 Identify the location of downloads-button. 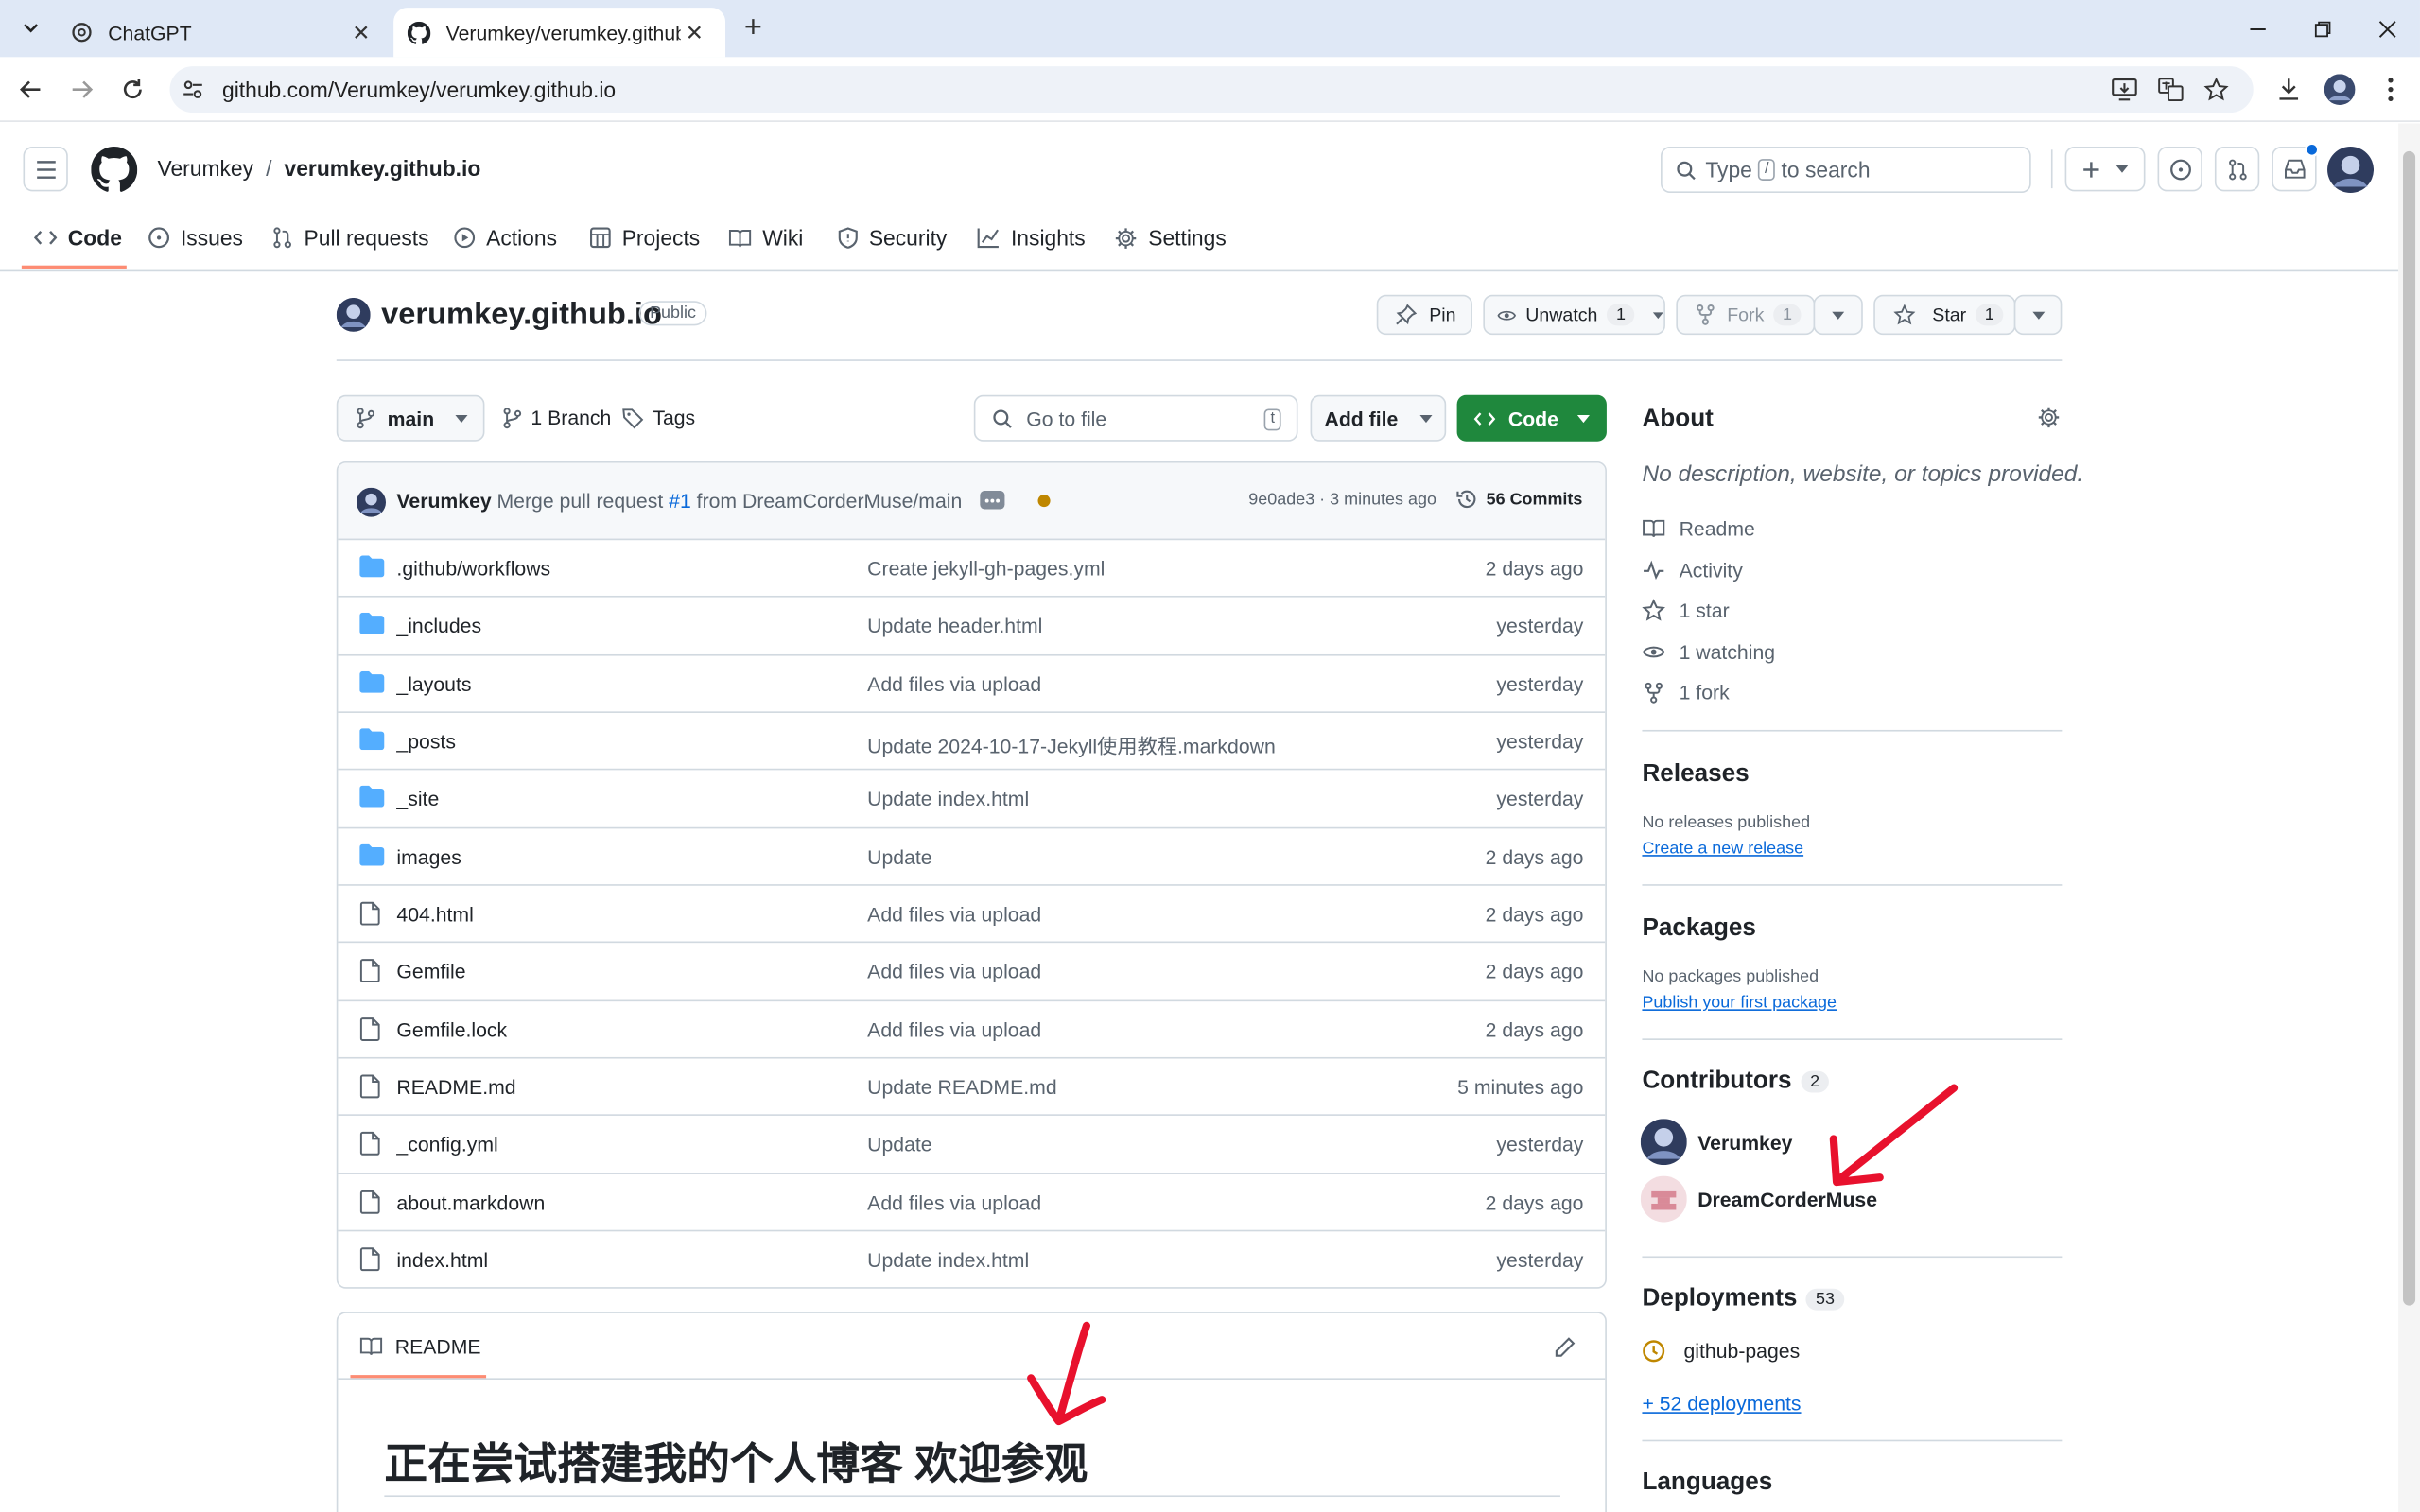
(2289, 90).